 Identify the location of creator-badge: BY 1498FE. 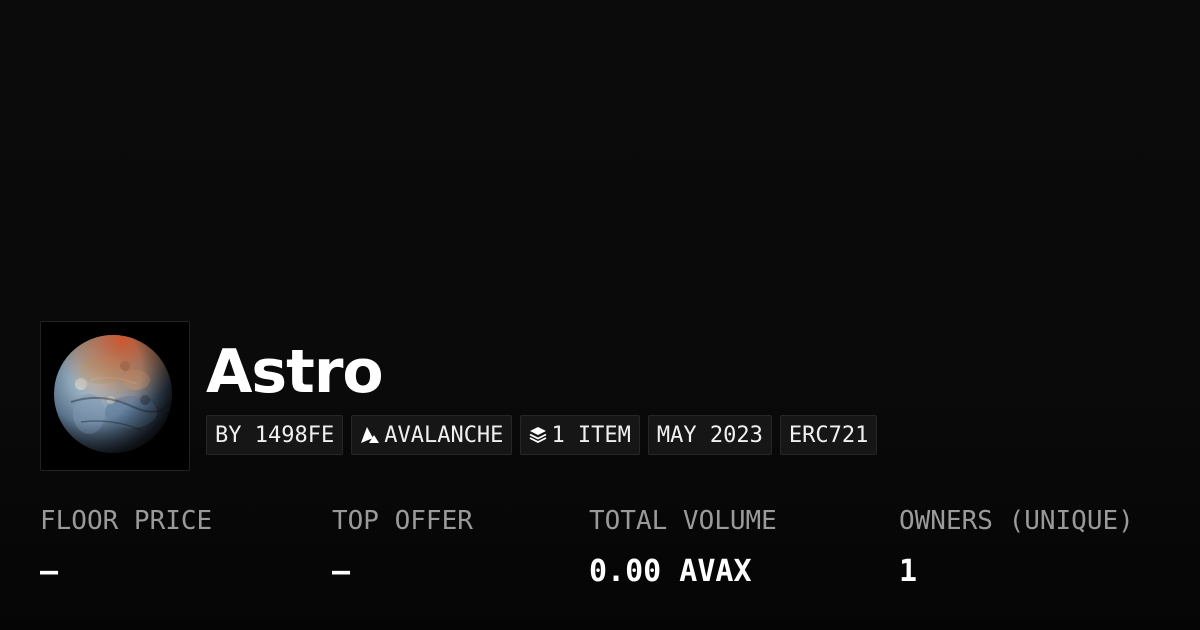
(275, 435).